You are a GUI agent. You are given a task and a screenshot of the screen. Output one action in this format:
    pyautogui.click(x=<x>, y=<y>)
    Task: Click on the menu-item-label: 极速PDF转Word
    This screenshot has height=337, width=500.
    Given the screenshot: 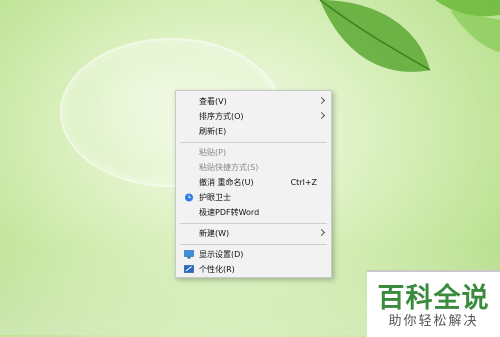 What is the action you would take?
    pyautogui.click(x=229, y=212)
    